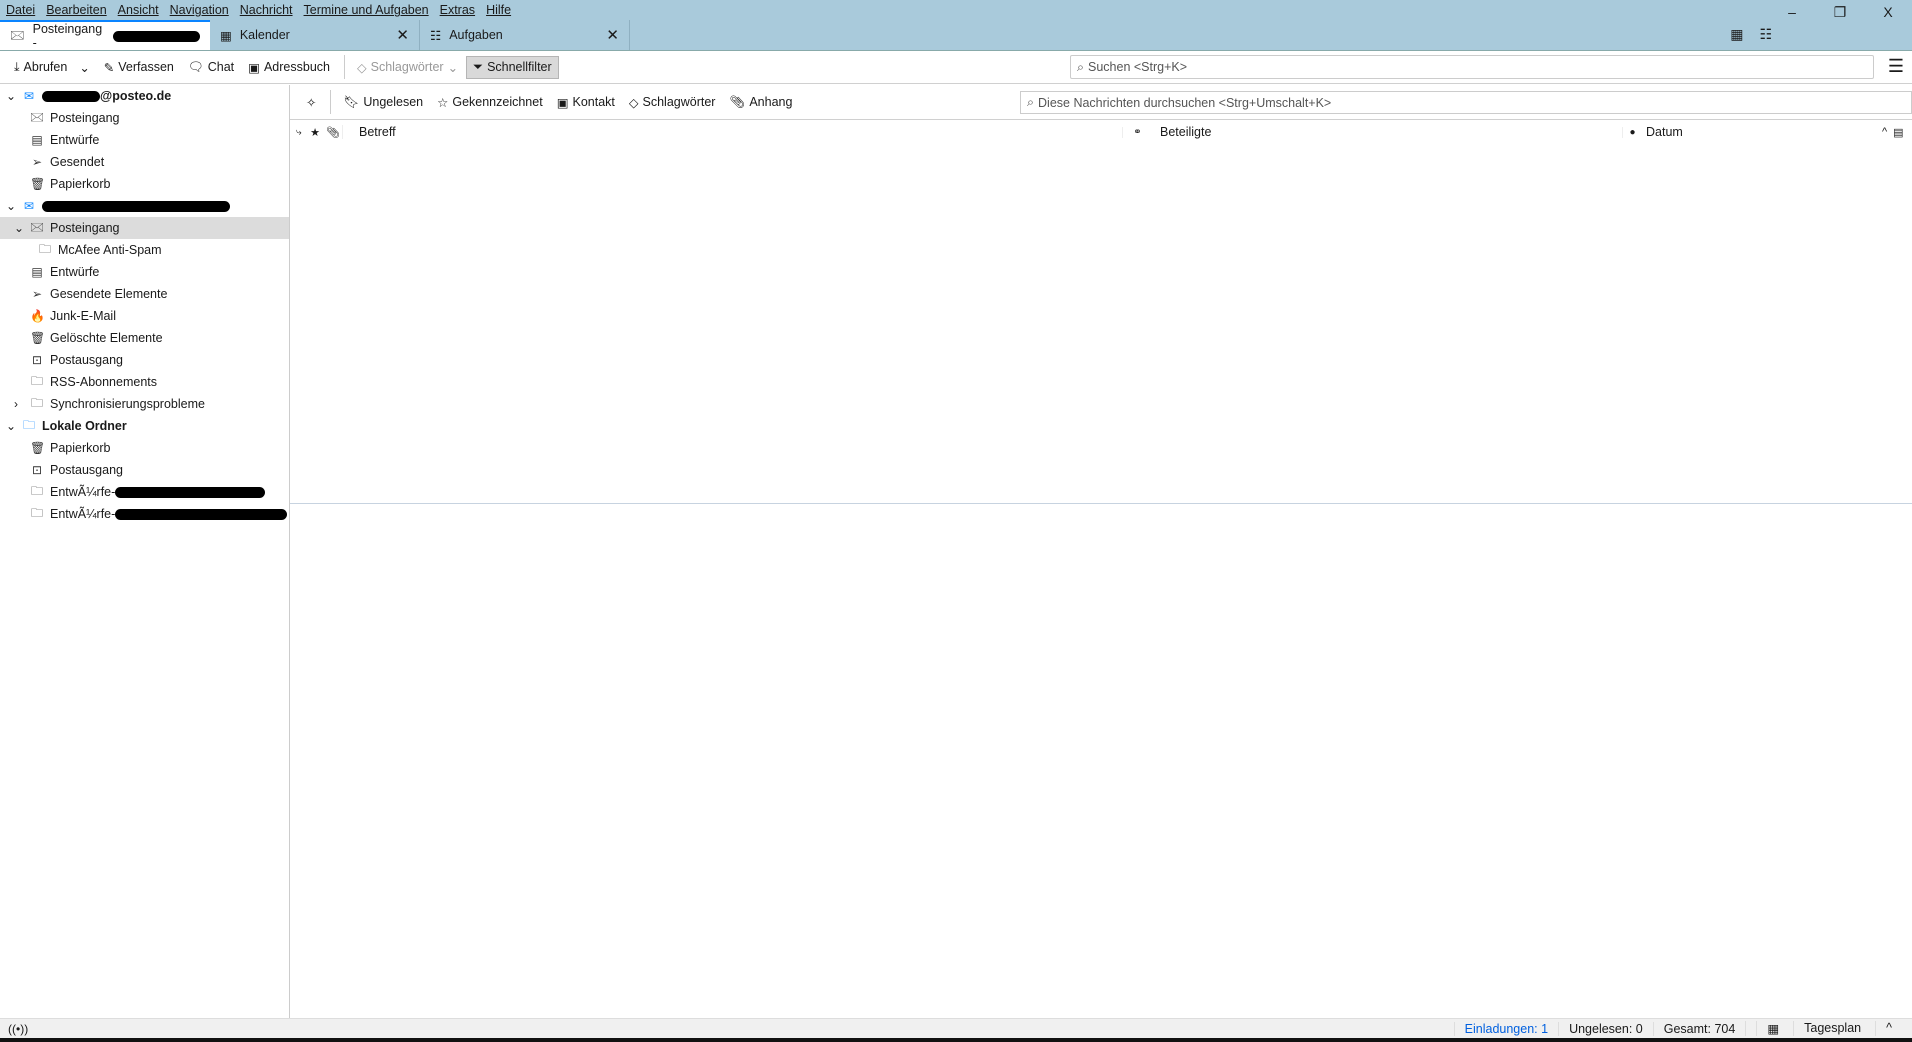 The height and width of the screenshot is (1042, 1912). I want to click on folder-item: 🗀 McAfee Anti-Spam, so click(144, 250).